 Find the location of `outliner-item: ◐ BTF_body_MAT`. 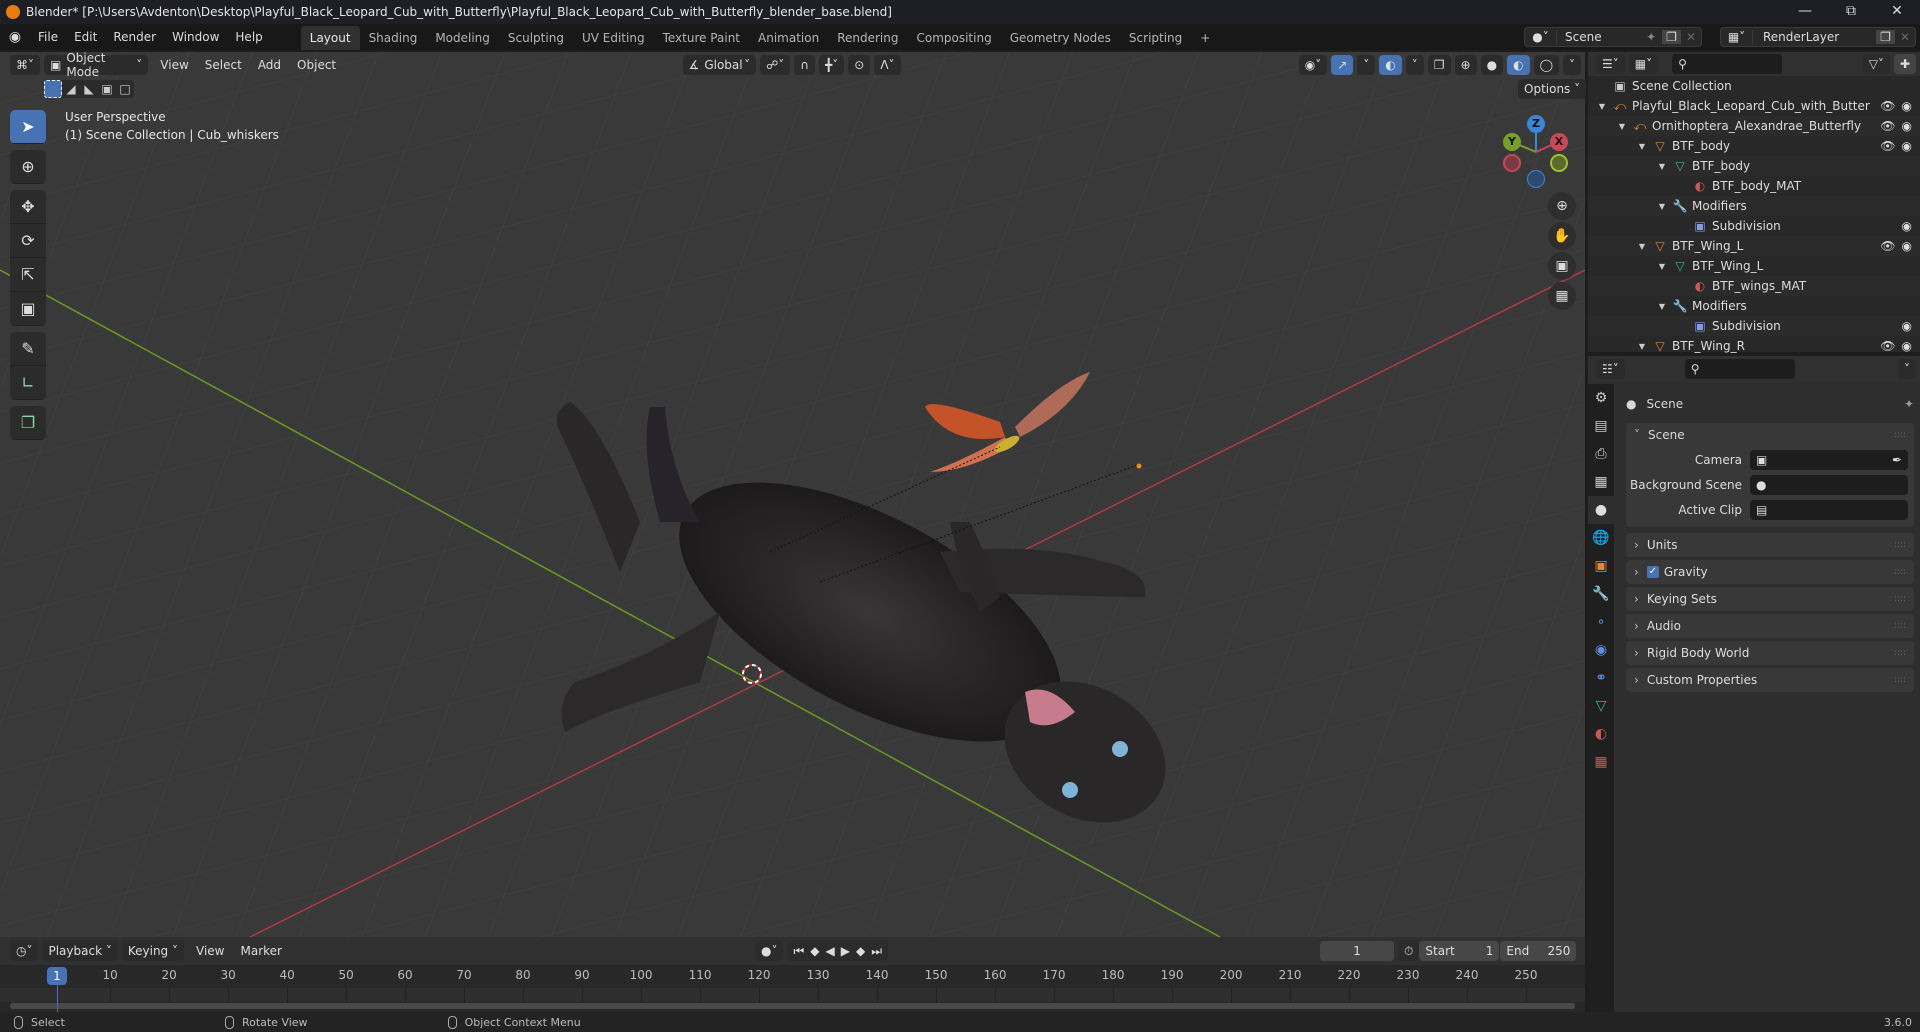

outliner-item: ◐ BTF_body_MAT is located at coordinates (1754, 186).